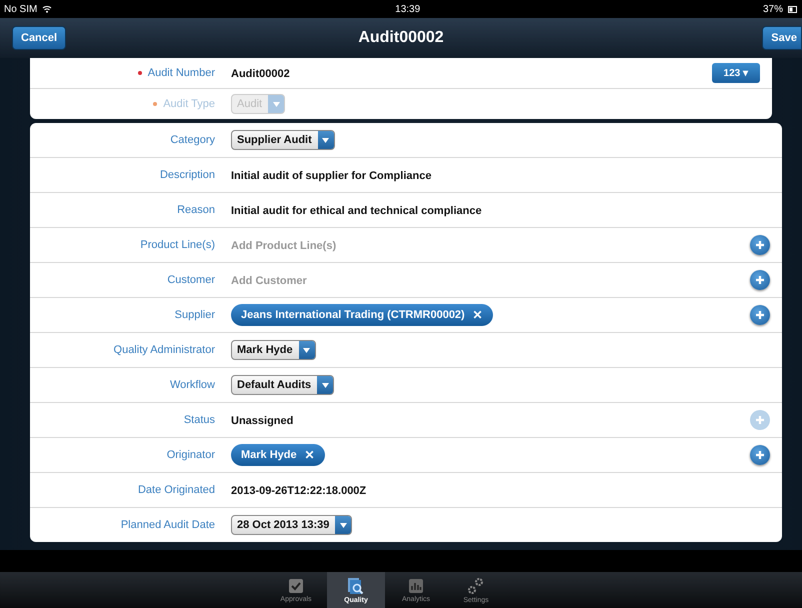 The image size is (802, 608). I want to click on field-label: Planned Audit Date, so click(167, 525).